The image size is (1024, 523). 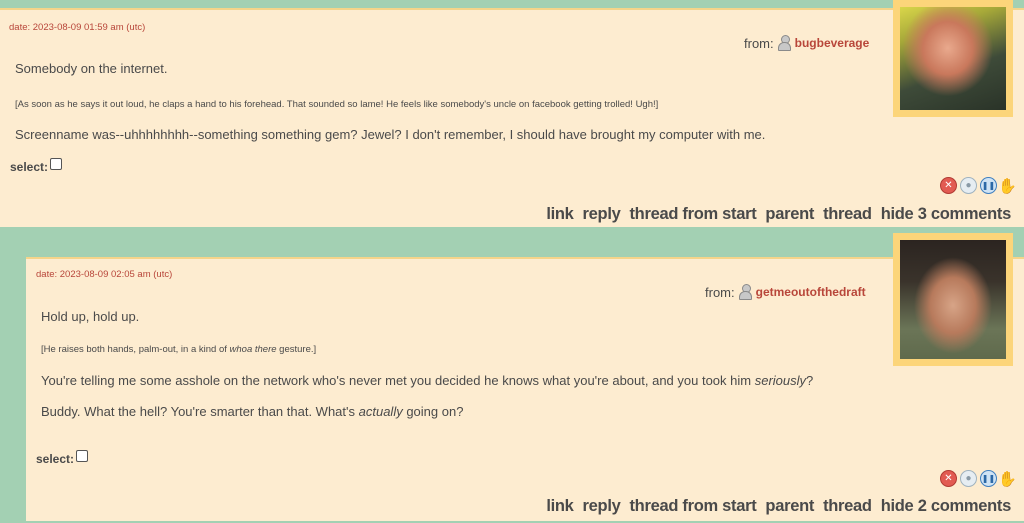 What do you see at coordinates (953, 299) in the screenshot?
I see `avatar-getmeoutofthedraft` at bounding box center [953, 299].